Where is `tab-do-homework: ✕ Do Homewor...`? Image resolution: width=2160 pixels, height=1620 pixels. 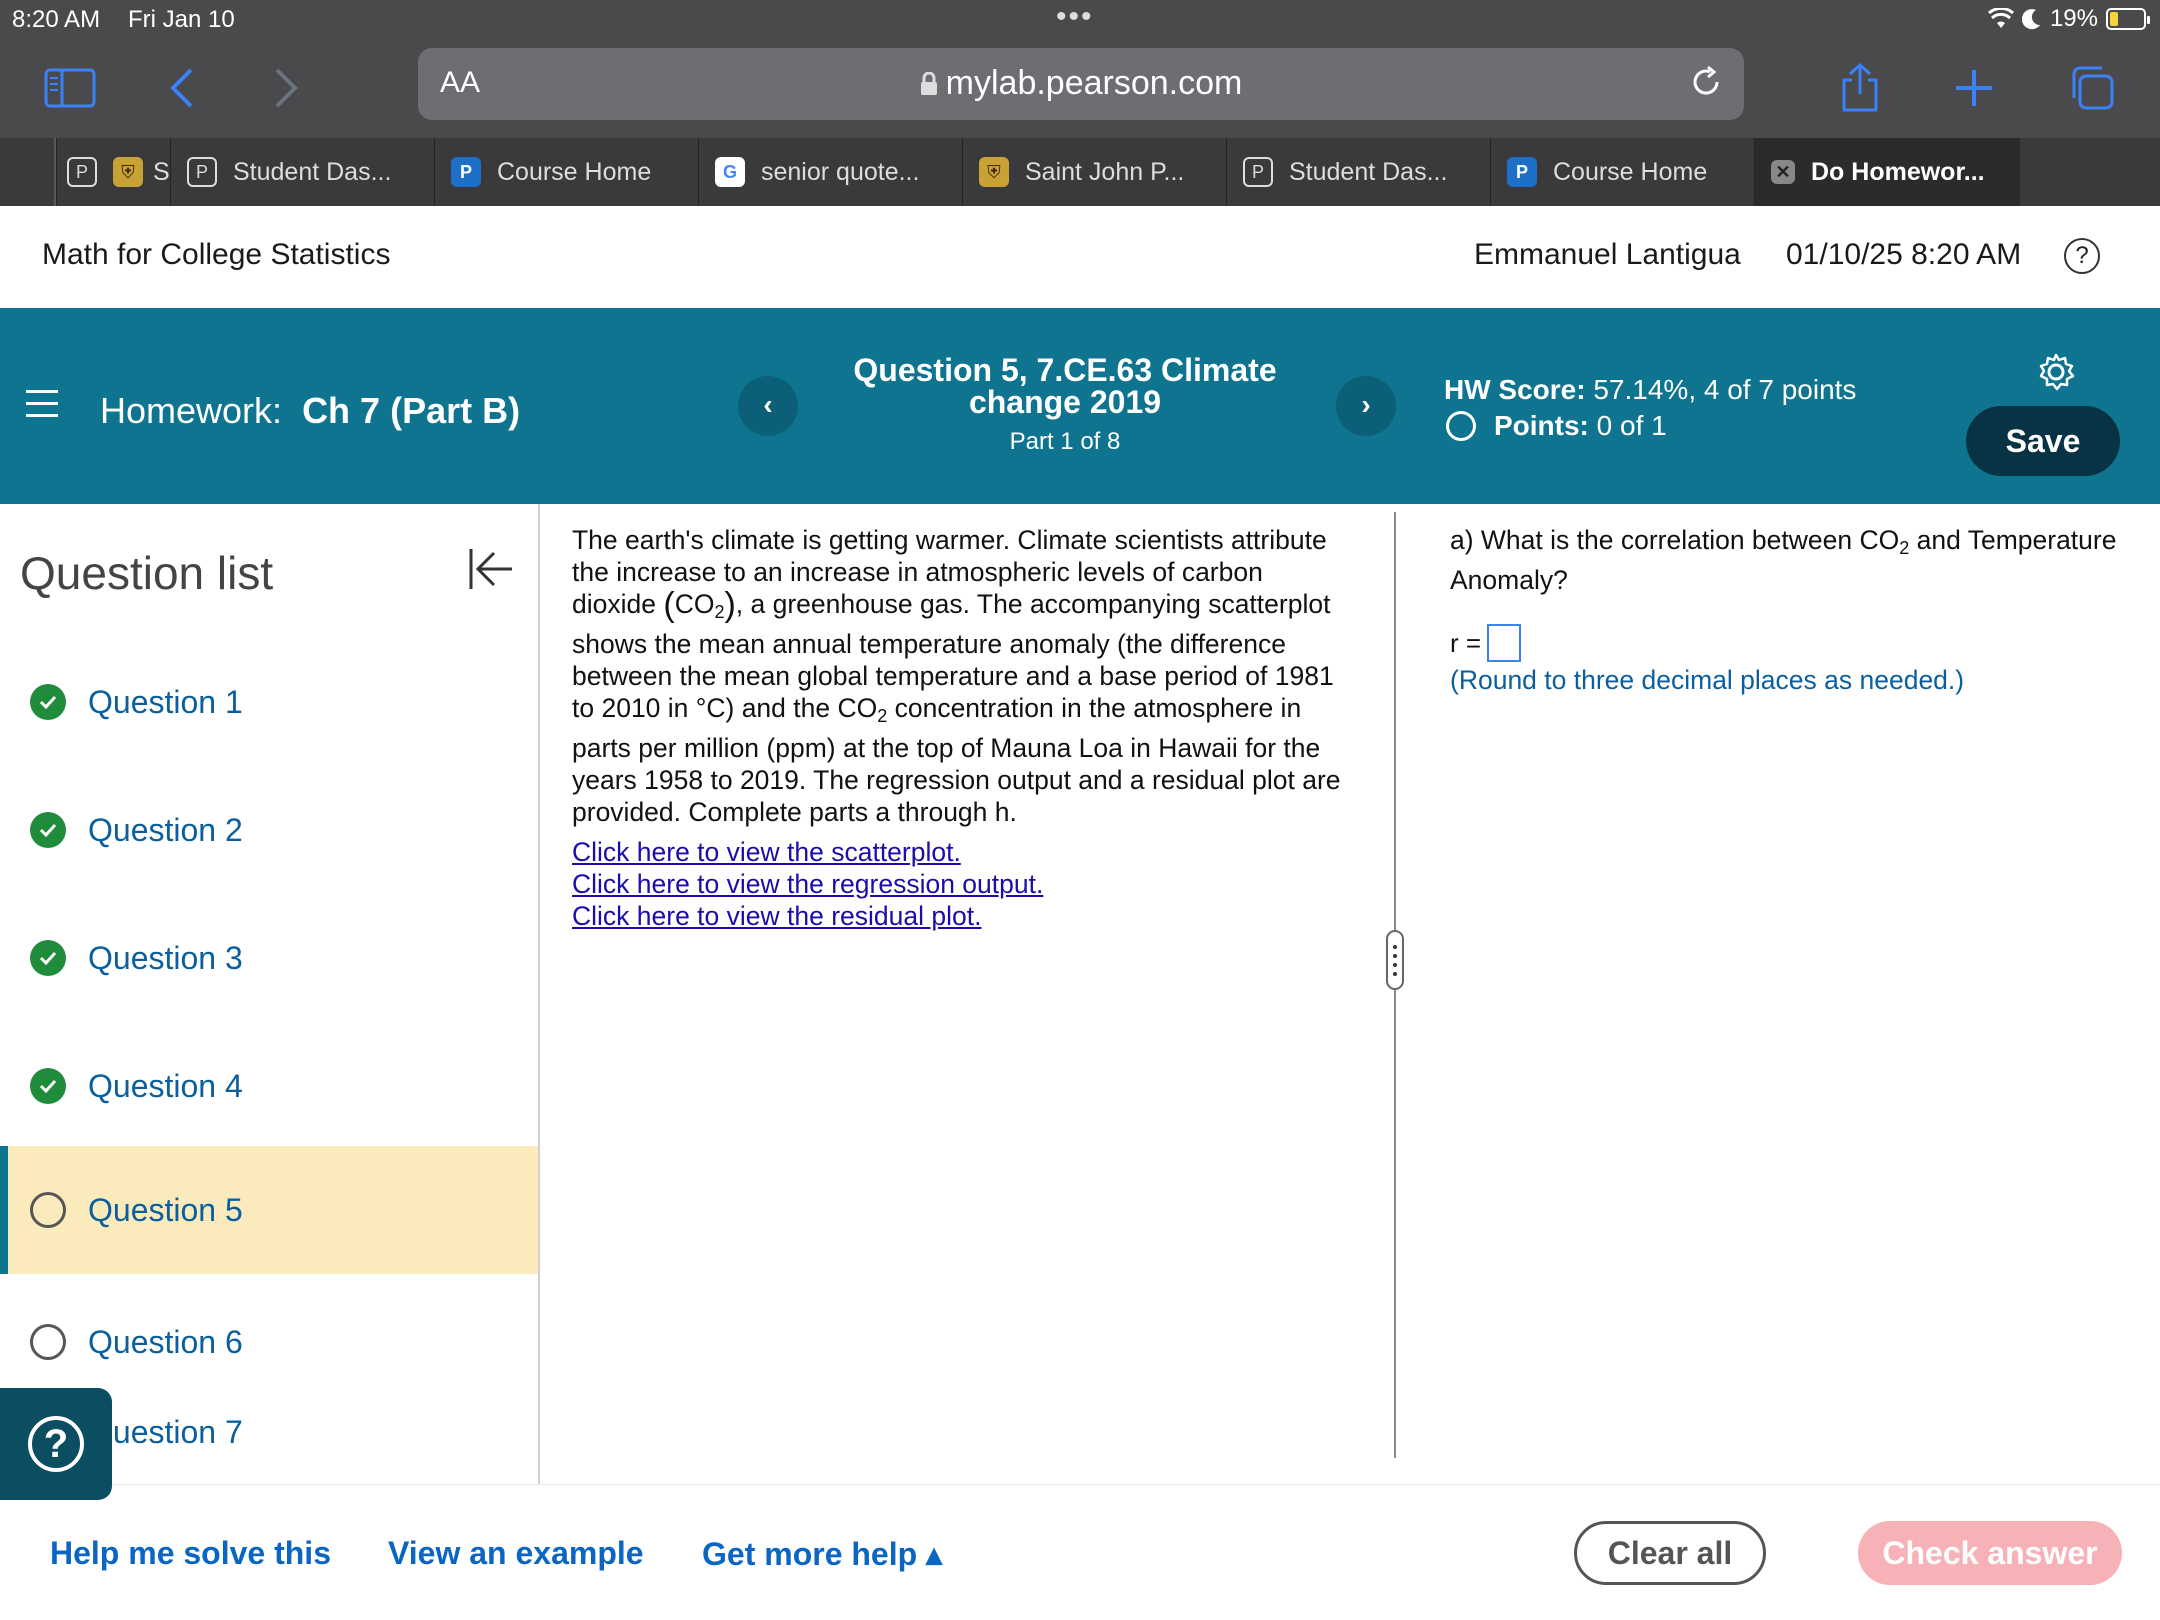
tab-do-homework: ✕ Do Homewor... is located at coordinates (1887, 172).